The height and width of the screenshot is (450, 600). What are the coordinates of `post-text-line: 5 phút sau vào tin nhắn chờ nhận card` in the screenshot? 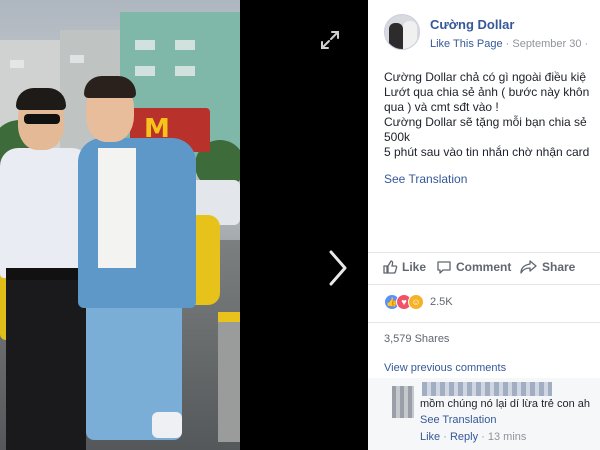 It's located at (487, 152).